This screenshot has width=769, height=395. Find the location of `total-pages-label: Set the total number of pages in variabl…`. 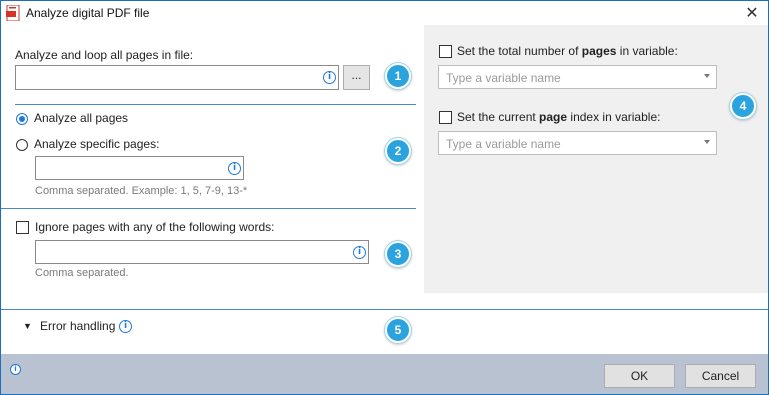

total-pages-label: Set the total number of pages in variabl… is located at coordinates (567, 51).